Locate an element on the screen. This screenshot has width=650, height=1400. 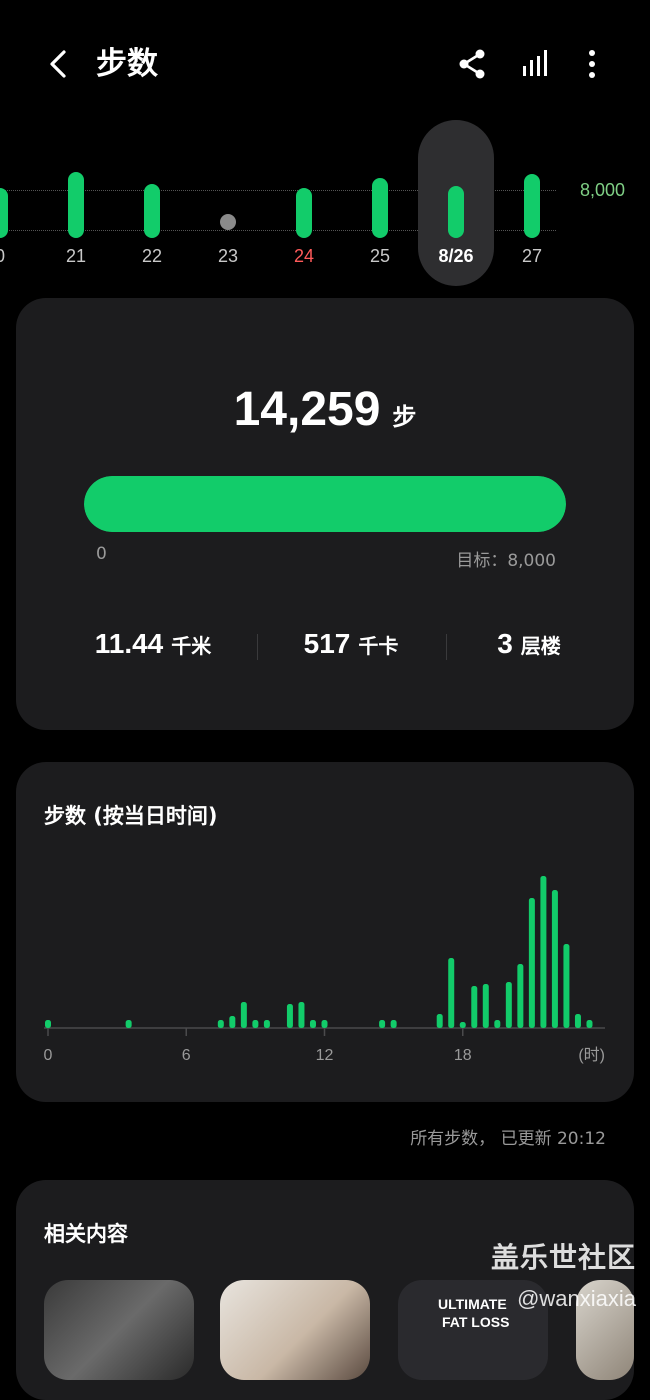
watermark-line2: @wanxiaxia is located at coordinates (576, 1298).